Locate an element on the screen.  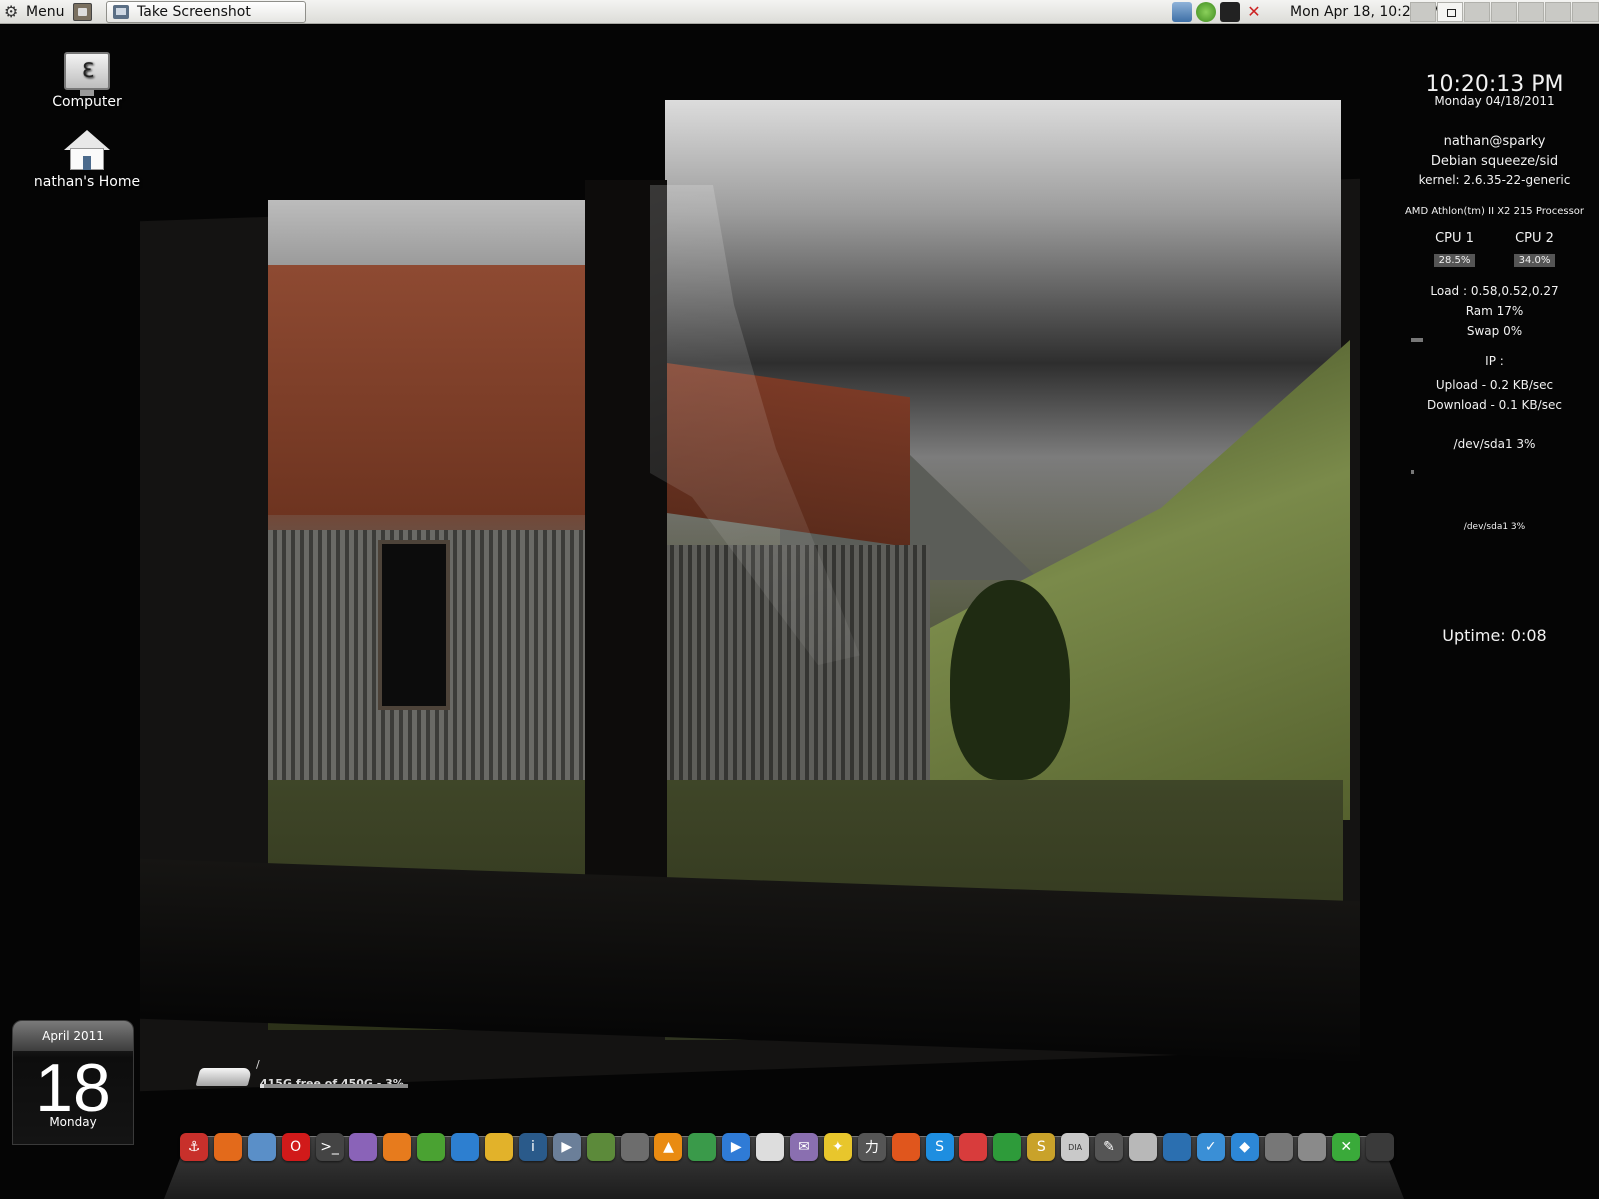
pidgin-icon is located at coordinates (363, 1147).